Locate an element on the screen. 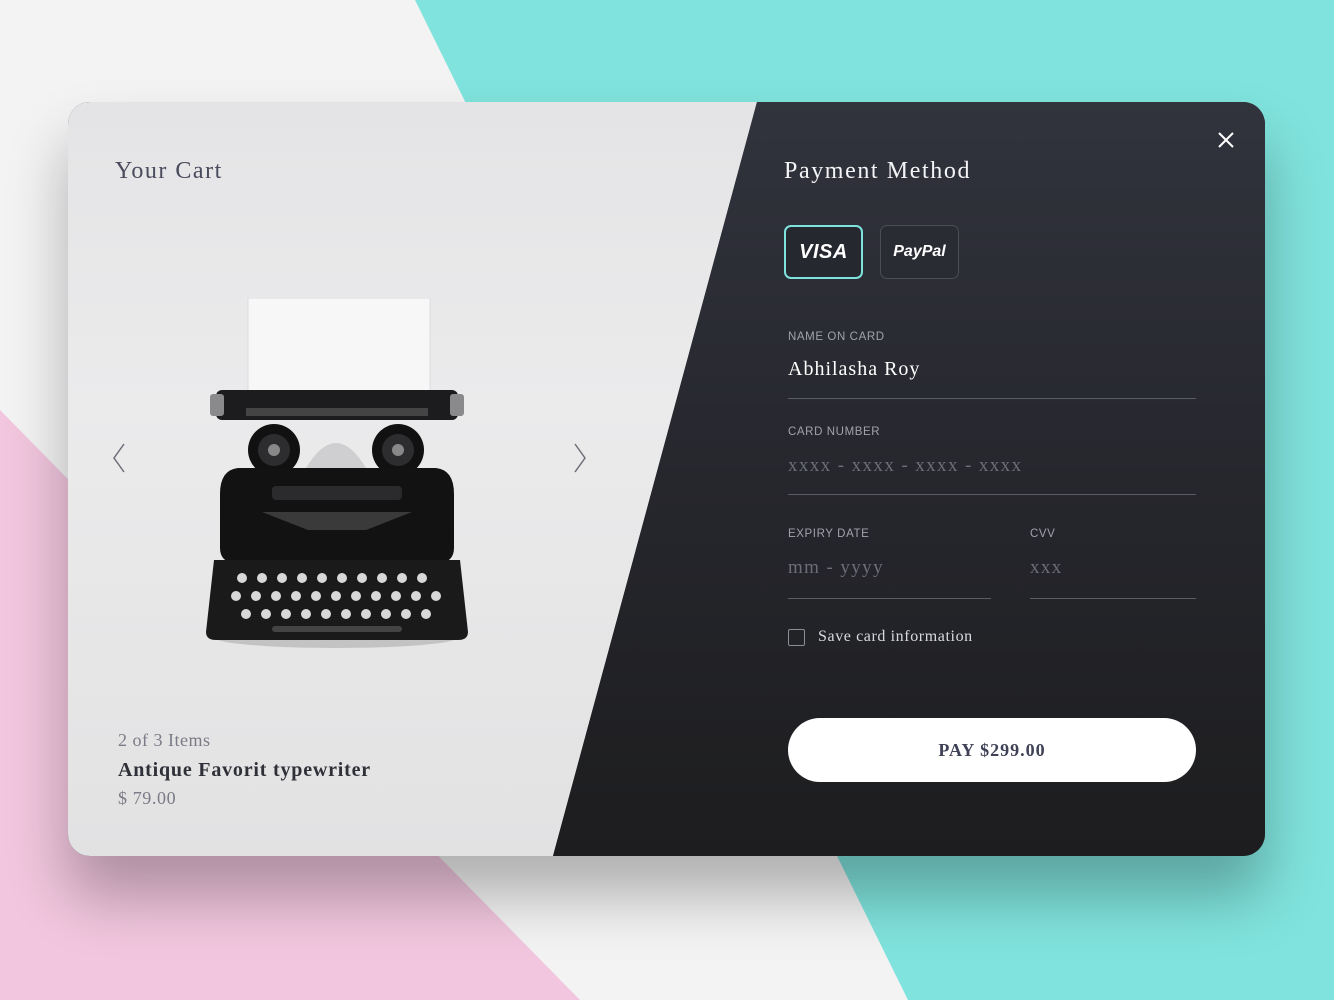  payment-method-visa: VISA is located at coordinates (823, 252).